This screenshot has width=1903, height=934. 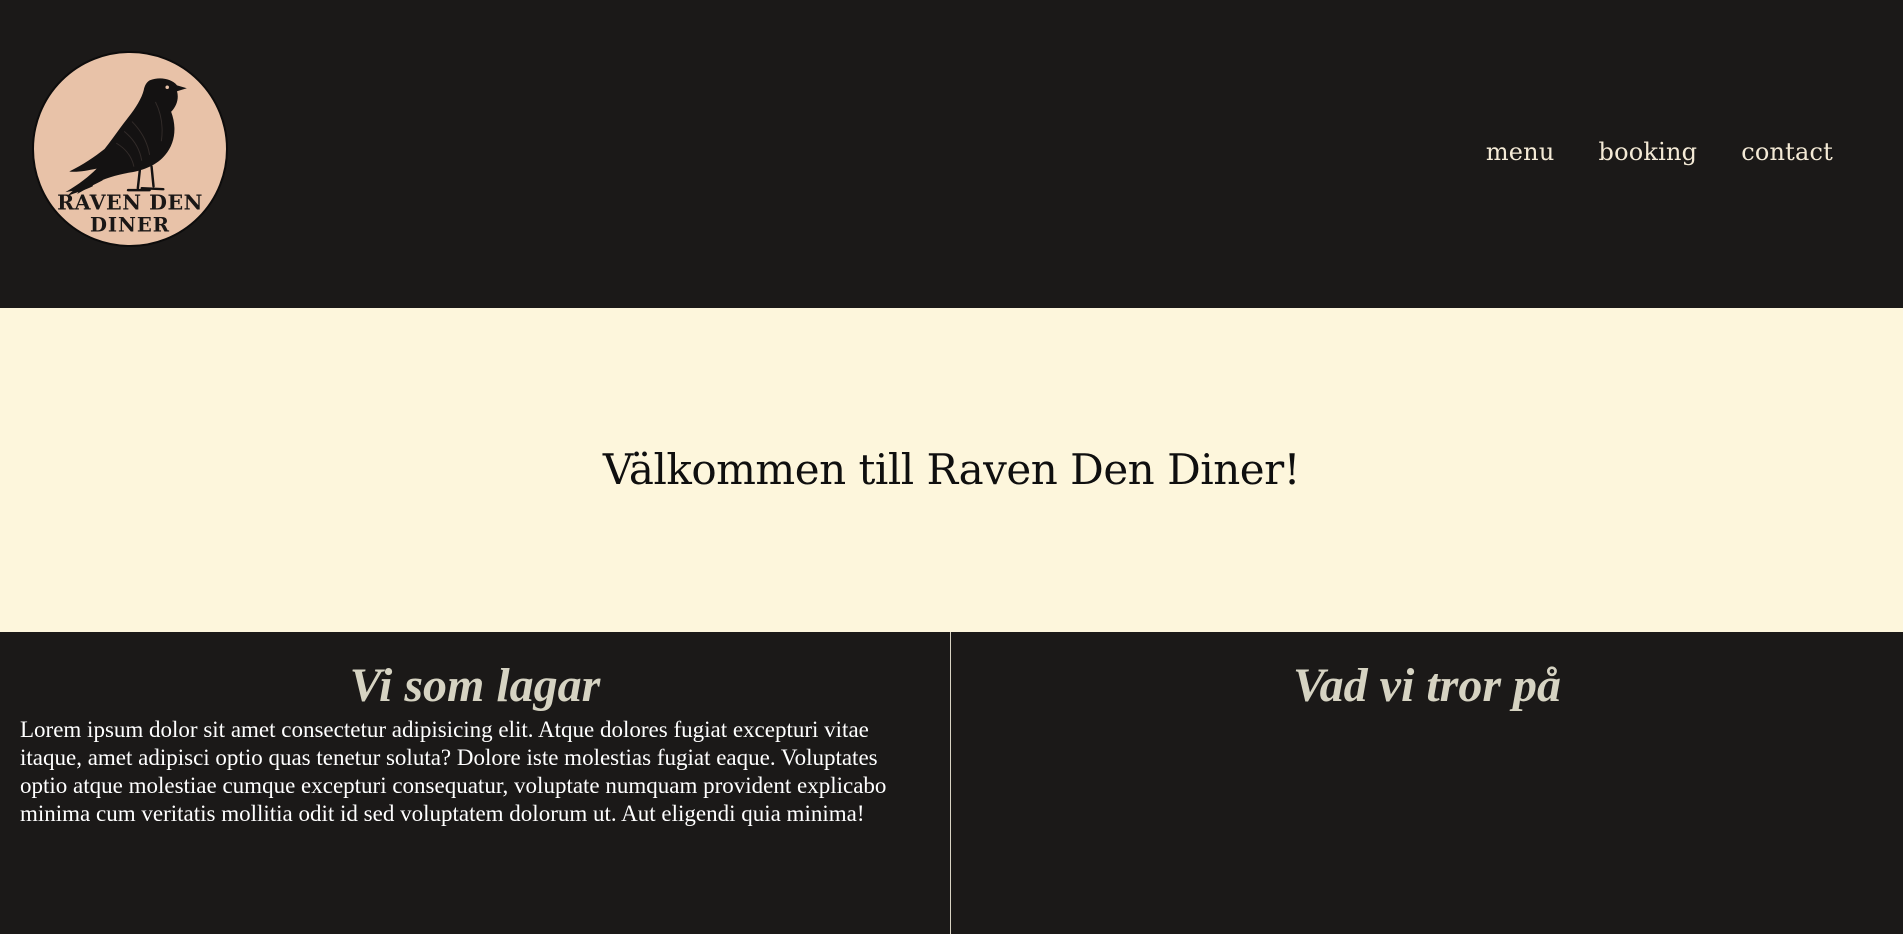 What do you see at coordinates (1427, 685) in the screenshot?
I see `column-right-heading: Vad vi tror på` at bounding box center [1427, 685].